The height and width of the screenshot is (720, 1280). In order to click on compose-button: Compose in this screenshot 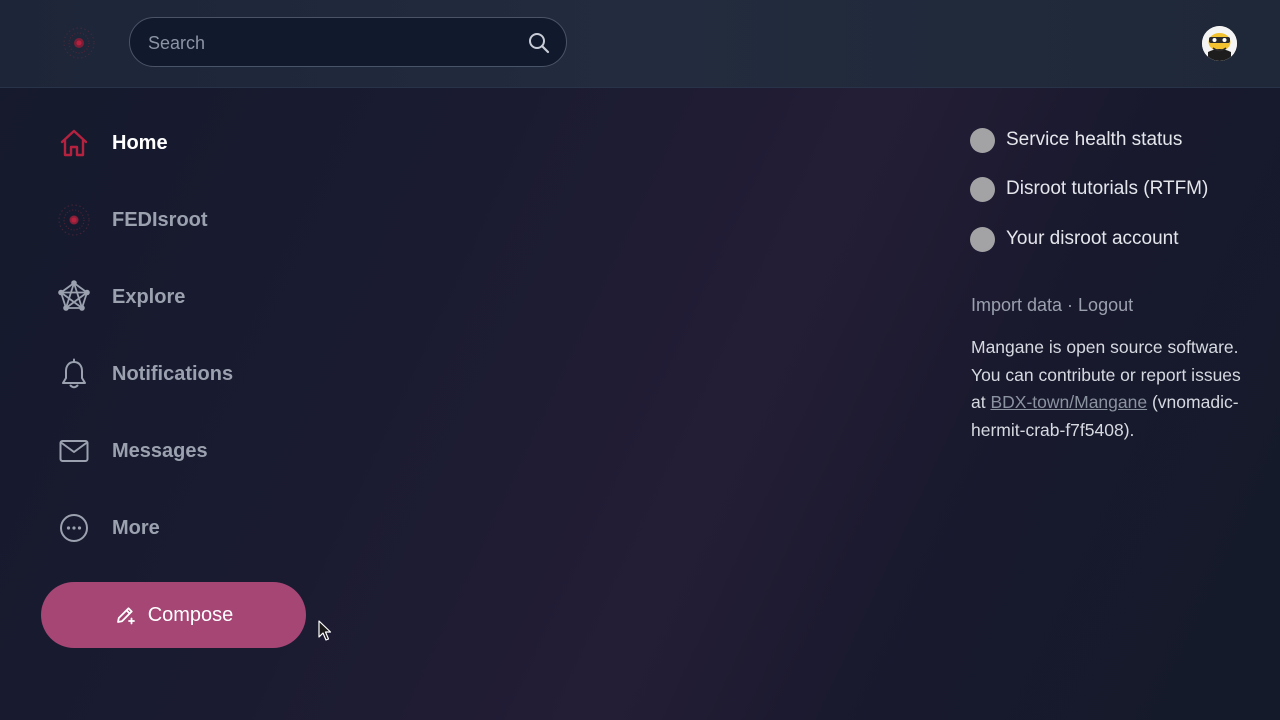, I will do `click(173, 615)`.